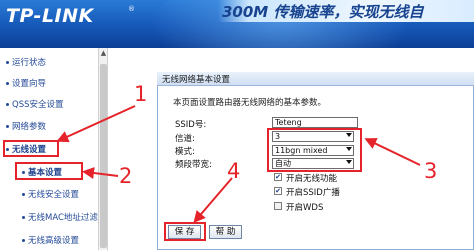 Image resolution: width=474 pixels, height=250 pixels. What do you see at coordinates (126, 176) in the screenshot?
I see `annotation-number-2: 2` at bounding box center [126, 176].